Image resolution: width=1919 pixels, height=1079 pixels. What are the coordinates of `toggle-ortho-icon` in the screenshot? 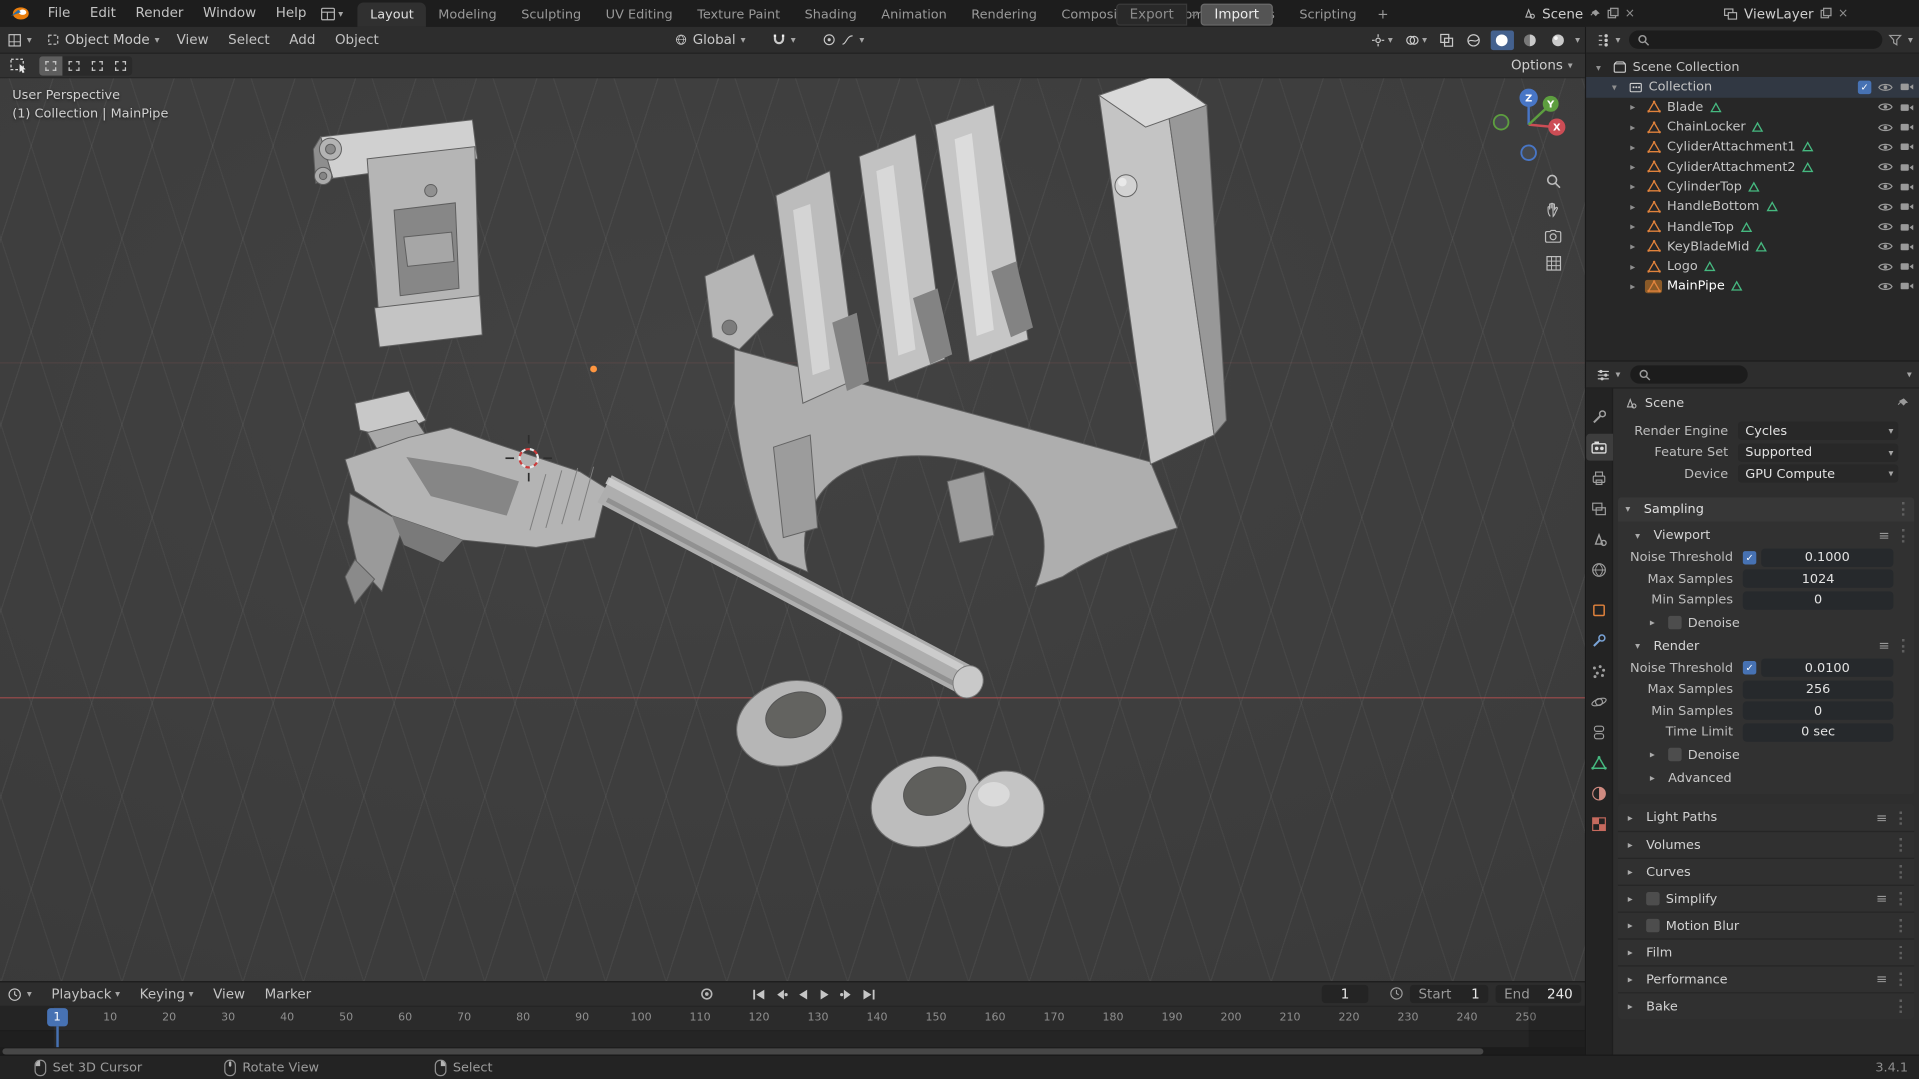 It's located at (1553, 263).